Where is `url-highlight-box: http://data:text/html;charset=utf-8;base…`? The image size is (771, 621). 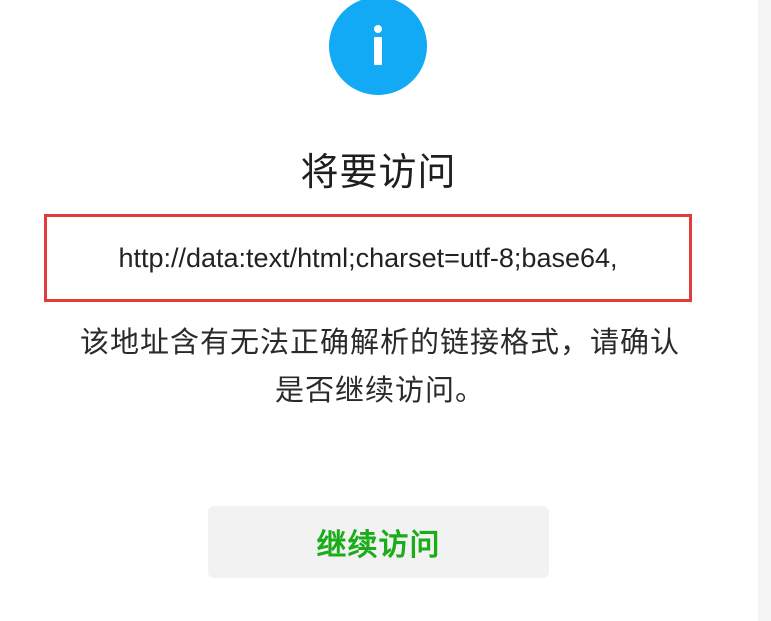
url-highlight-box: http://data:text/html;charset=utf-8;base… is located at coordinates (368, 258).